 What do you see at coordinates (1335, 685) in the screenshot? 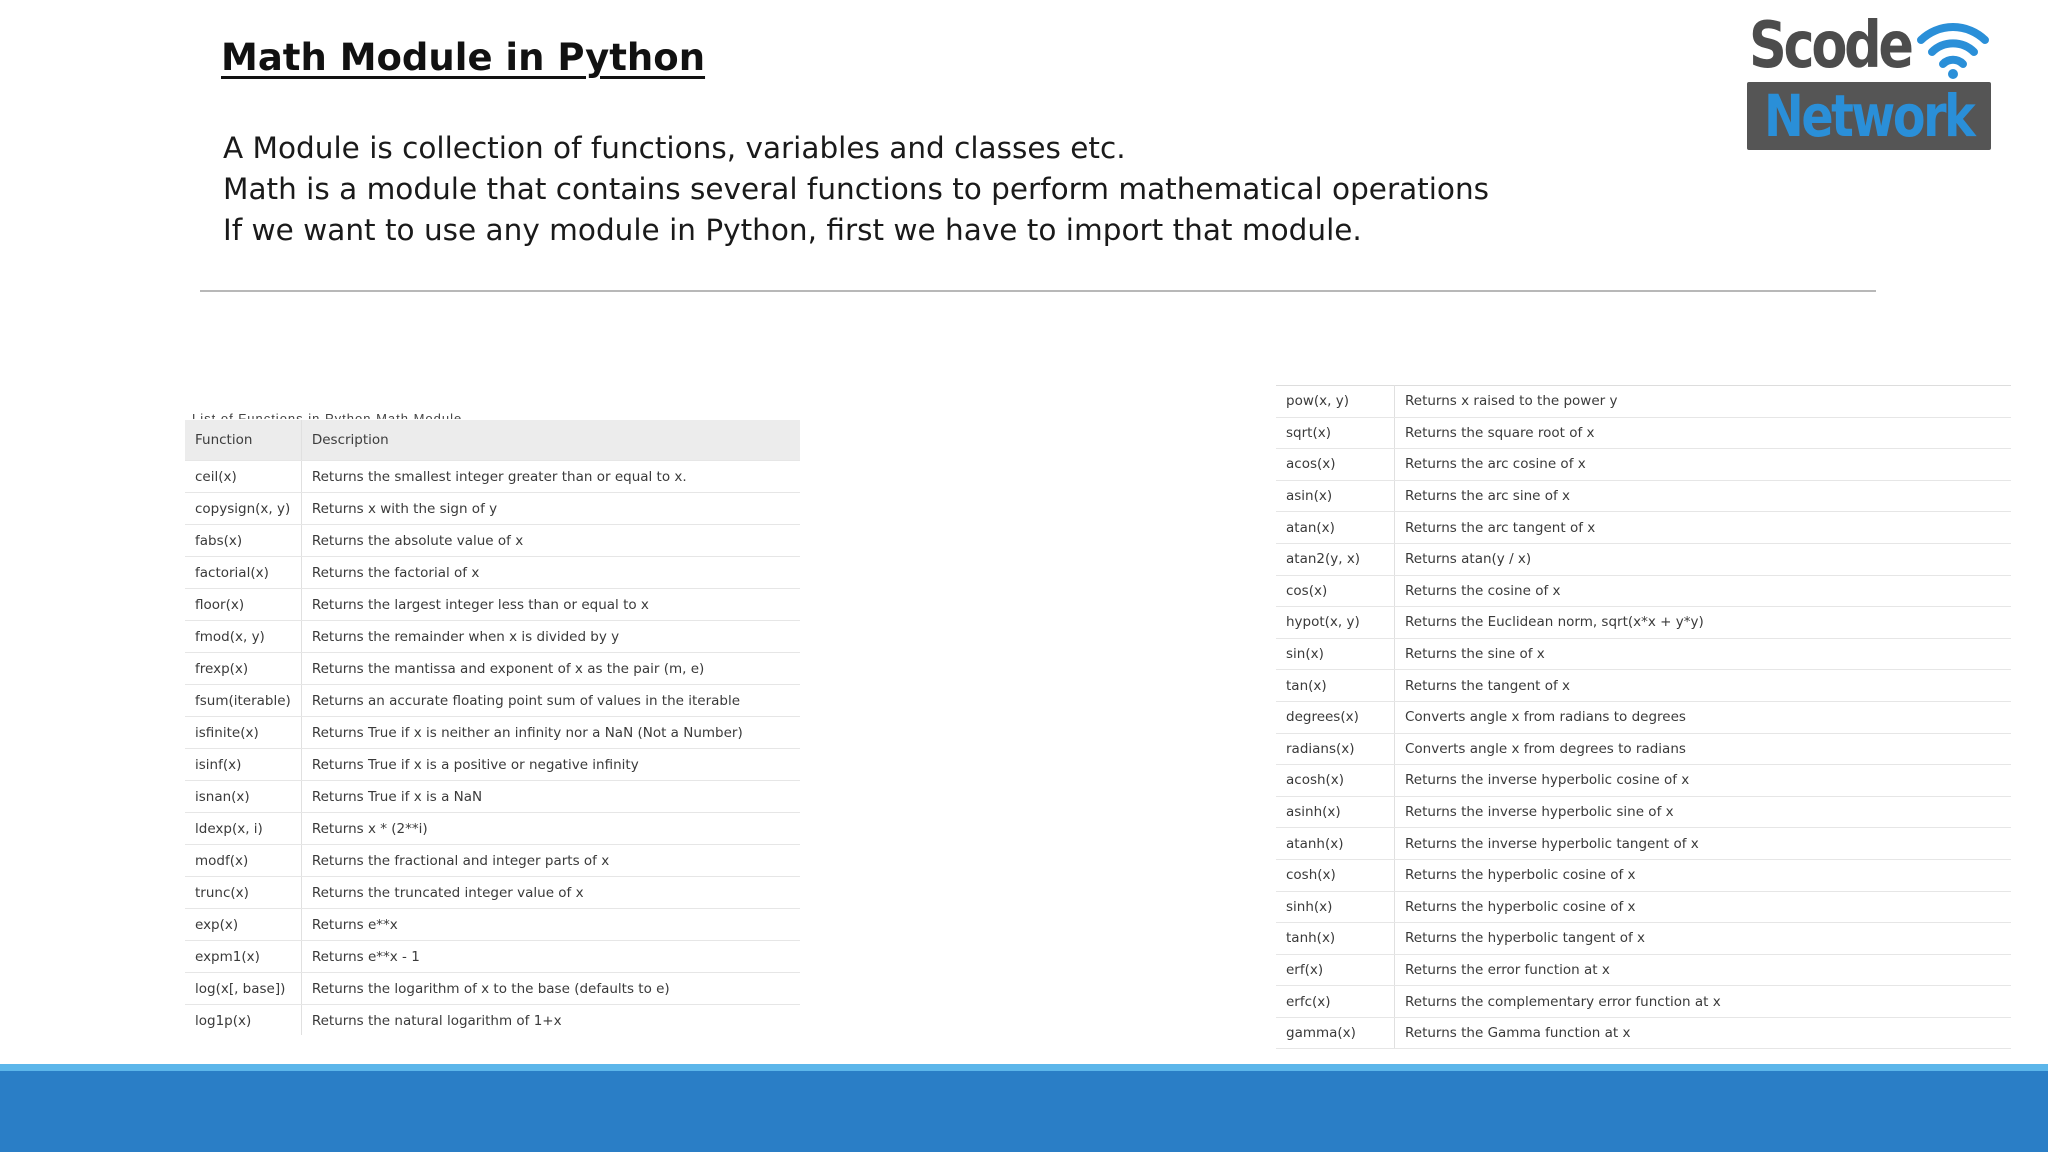
I see `function-name-cell: tan(x)` at bounding box center [1335, 685].